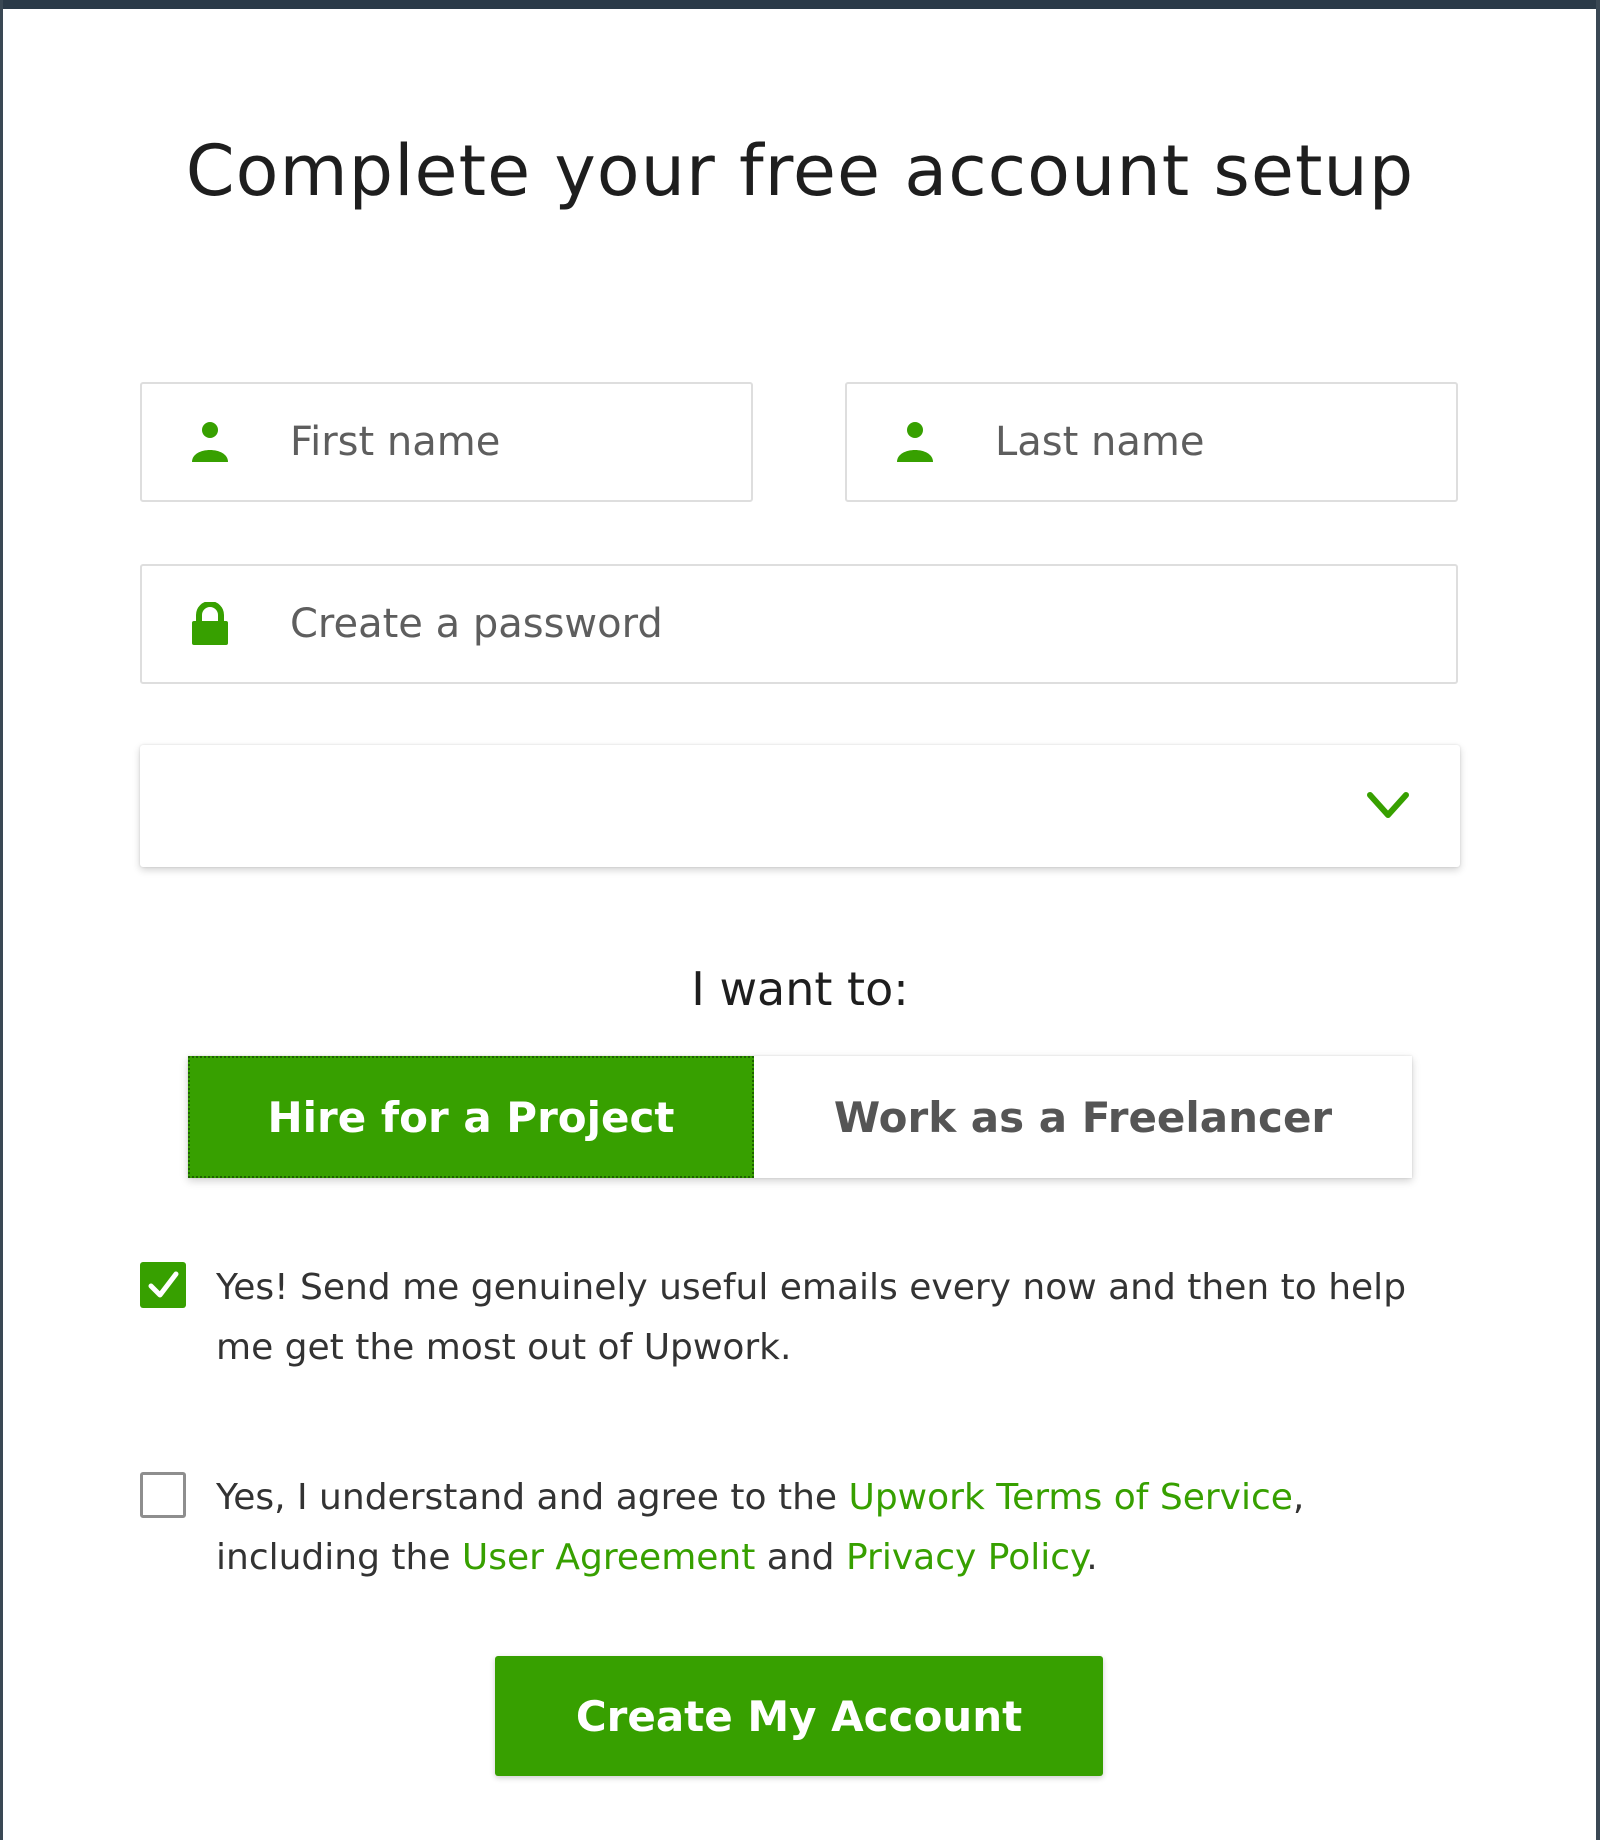  What do you see at coordinates (1220, 442) in the screenshot?
I see `last-name-input` at bounding box center [1220, 442].